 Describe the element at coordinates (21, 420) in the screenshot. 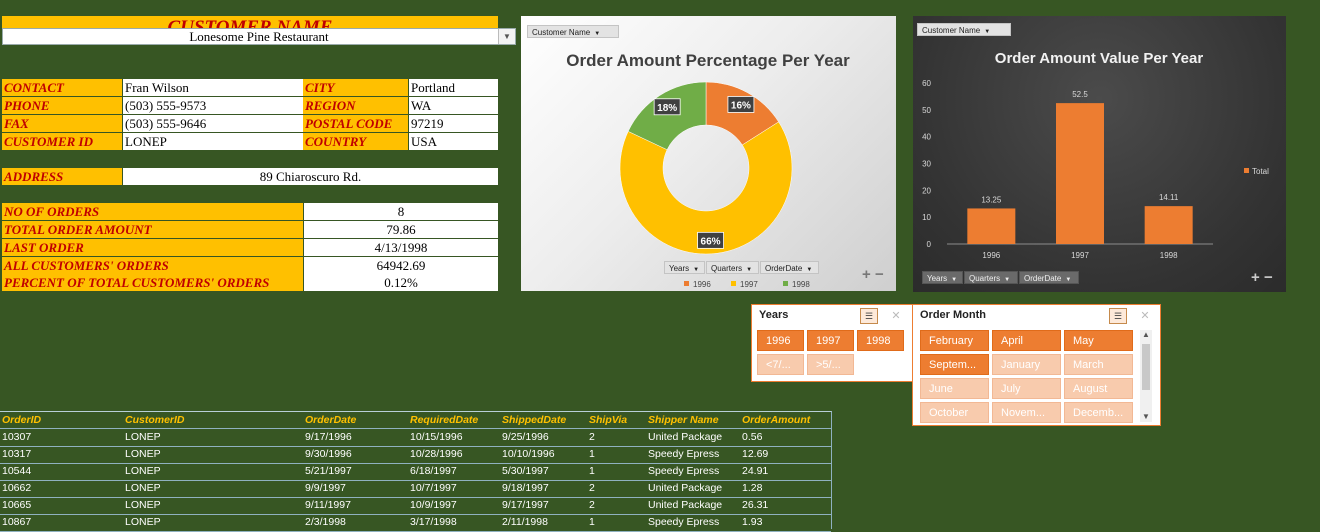

I see `column-header: OrderID` at that location.